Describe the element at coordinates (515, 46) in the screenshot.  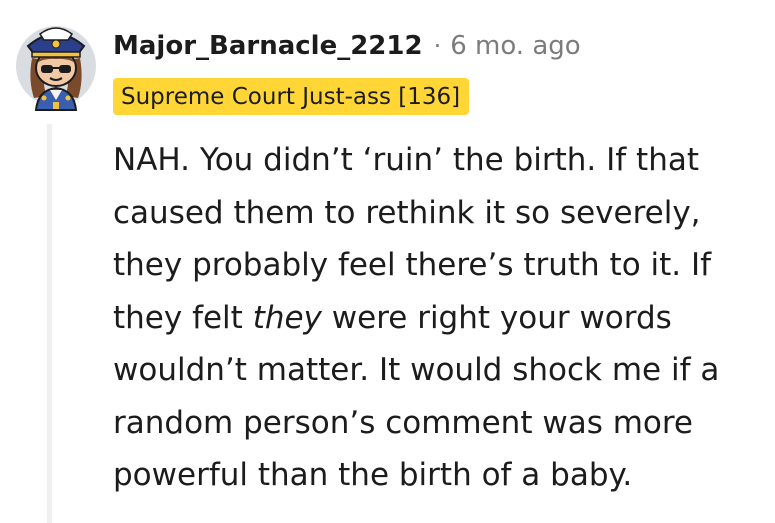
I see `comment-timestamp: 6 mo. ago` at that location.